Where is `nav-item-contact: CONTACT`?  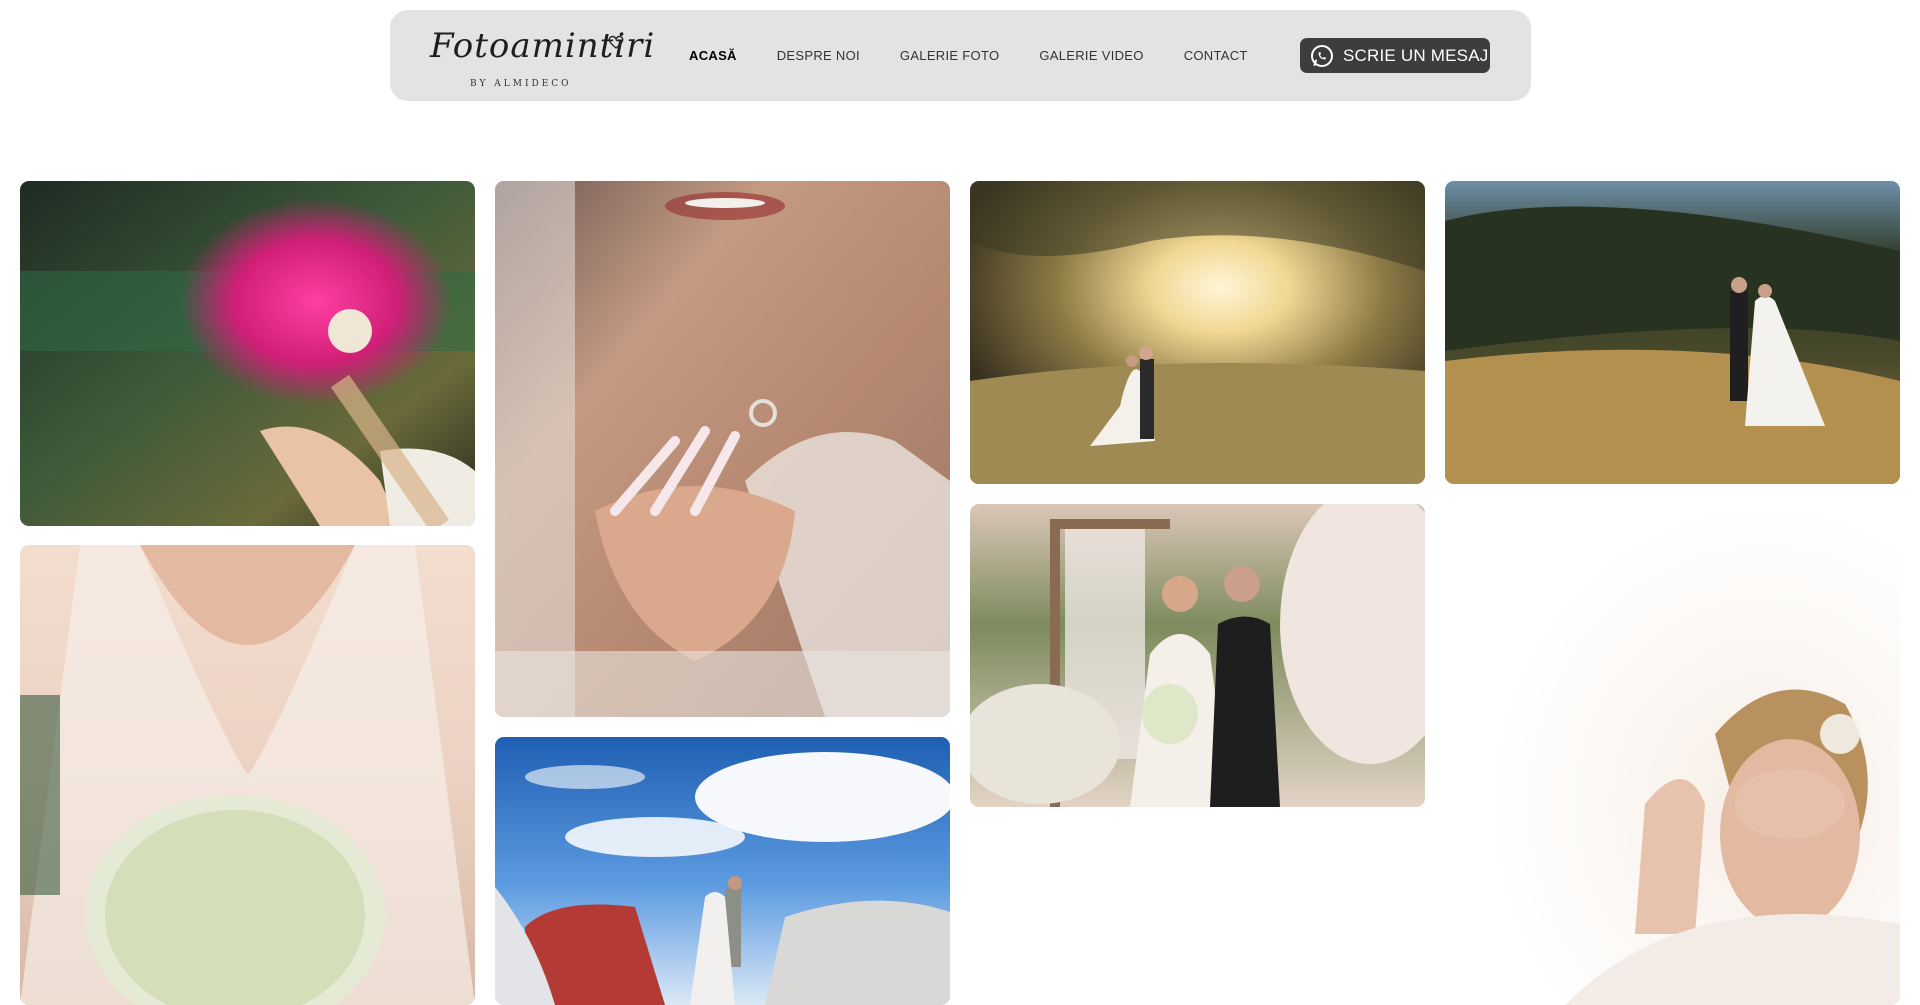 nav-item-contact: CONTACT is located at coordinates (1216, 55).